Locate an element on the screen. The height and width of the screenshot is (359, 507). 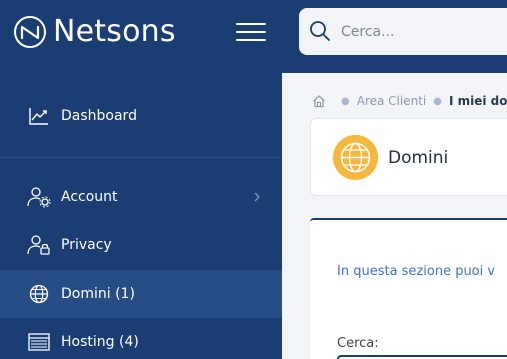
page-title-card: Domini is located at coordinates (408, 157).